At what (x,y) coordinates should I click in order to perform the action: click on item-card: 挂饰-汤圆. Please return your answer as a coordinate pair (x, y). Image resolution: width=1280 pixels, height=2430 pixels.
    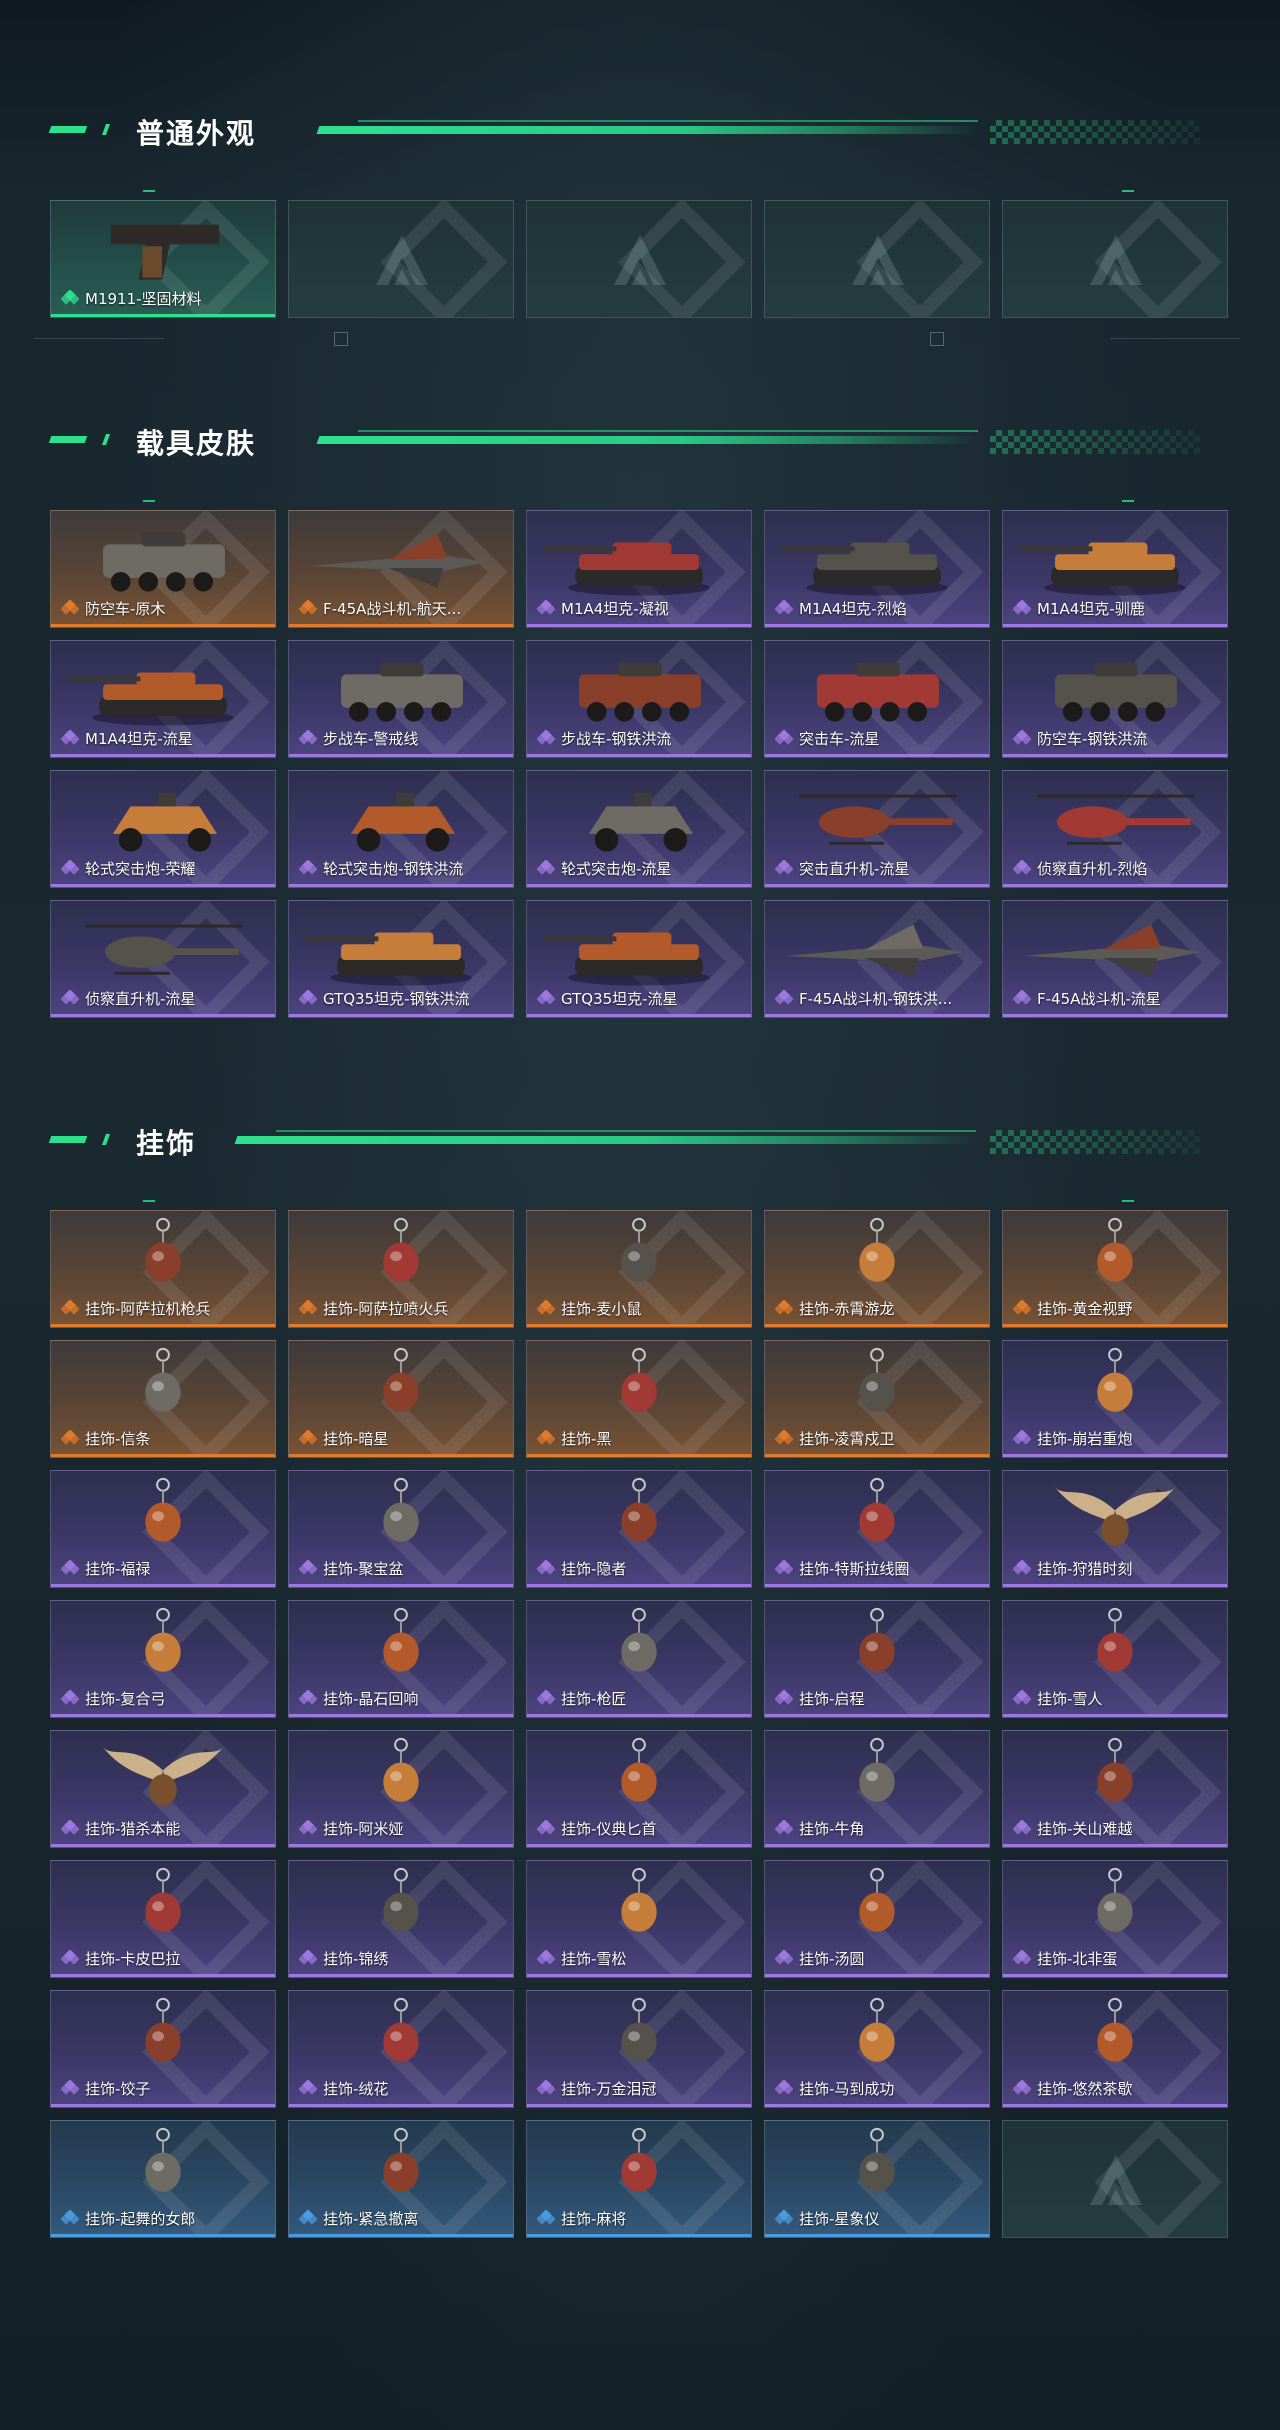
    Looking at the image, I should click on (877, 1919).